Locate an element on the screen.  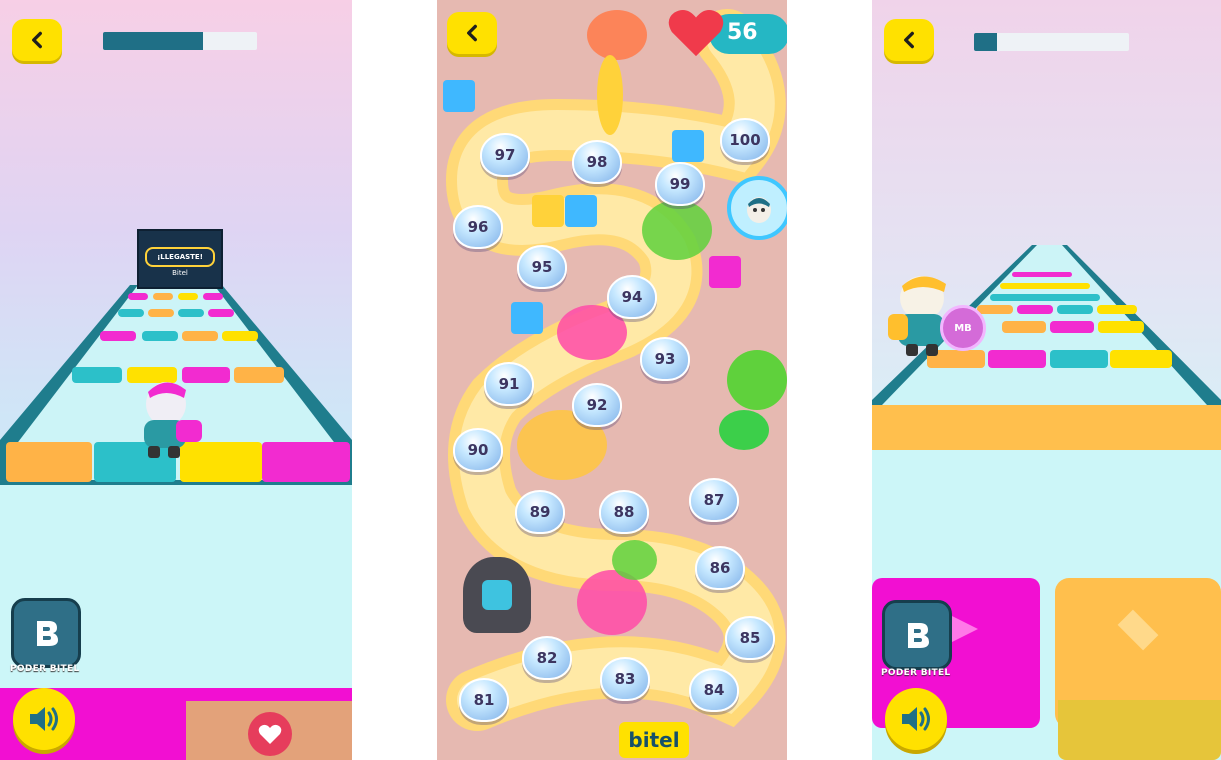
rock-logo is located at coordinates (497, 595).